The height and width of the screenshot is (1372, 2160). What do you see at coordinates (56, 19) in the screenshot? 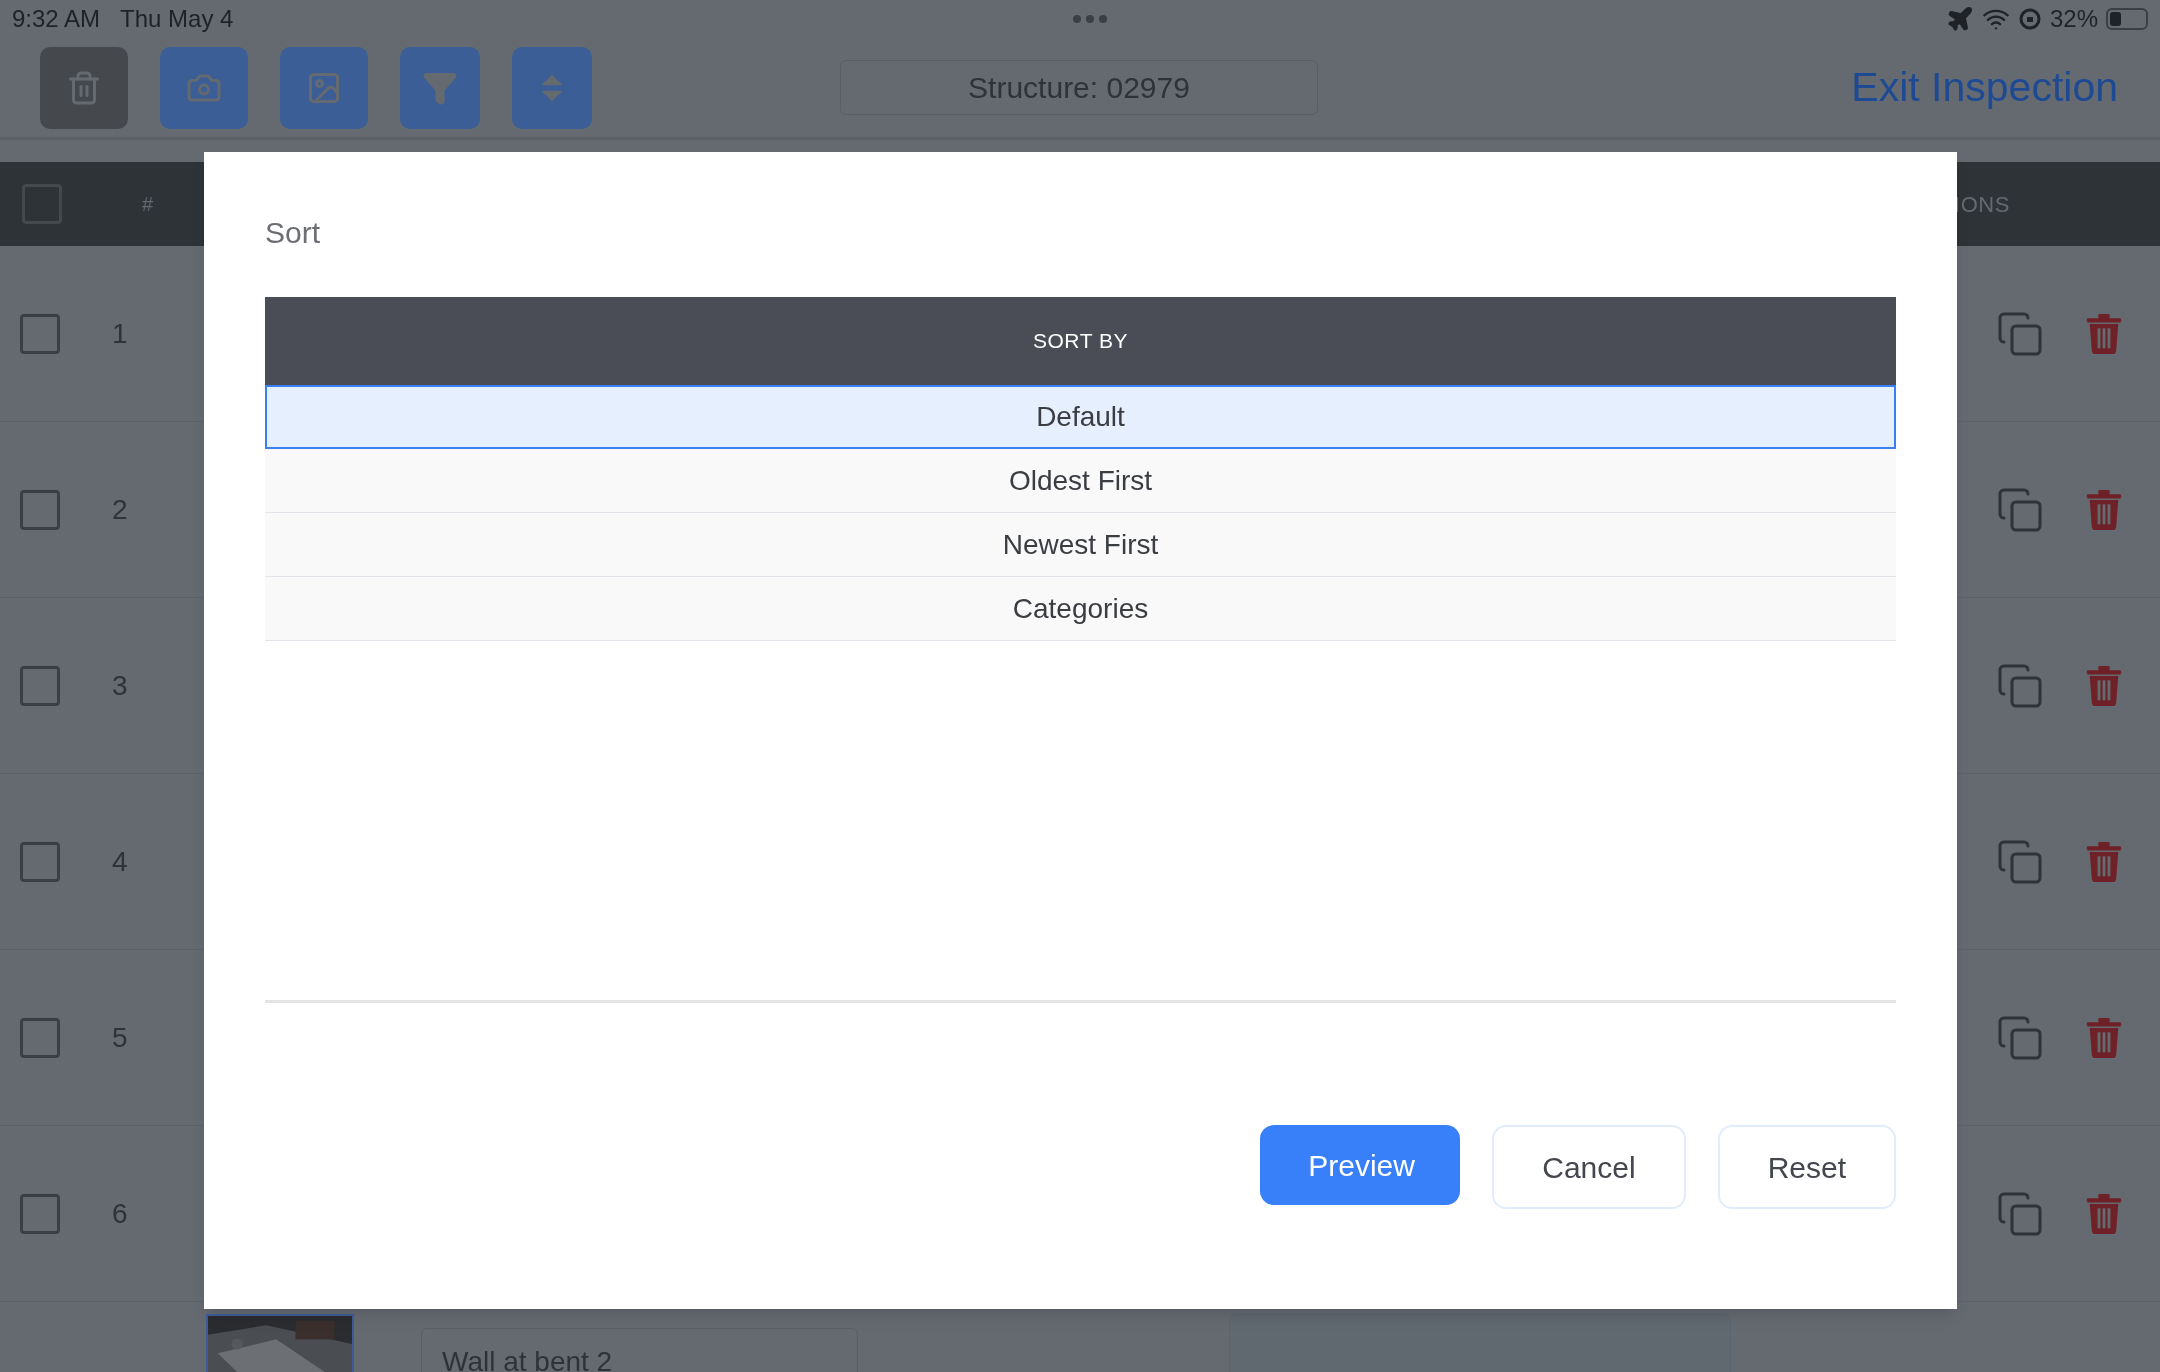
I see `status-time: 9:32 AM` at bounding box center [56, 19].